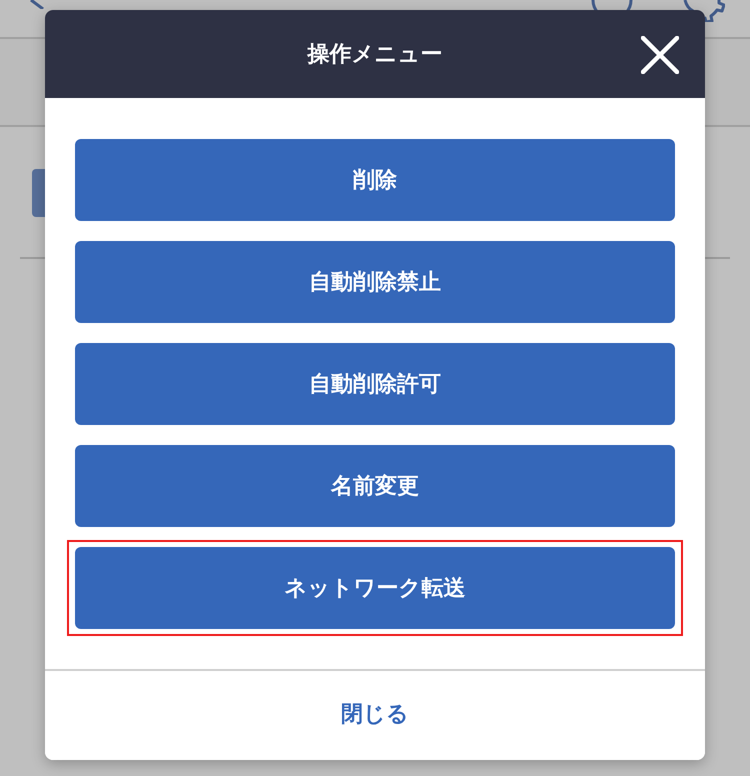 This screenshot has width=750, height=776. I want to click on close-icon, so click(660, 55).